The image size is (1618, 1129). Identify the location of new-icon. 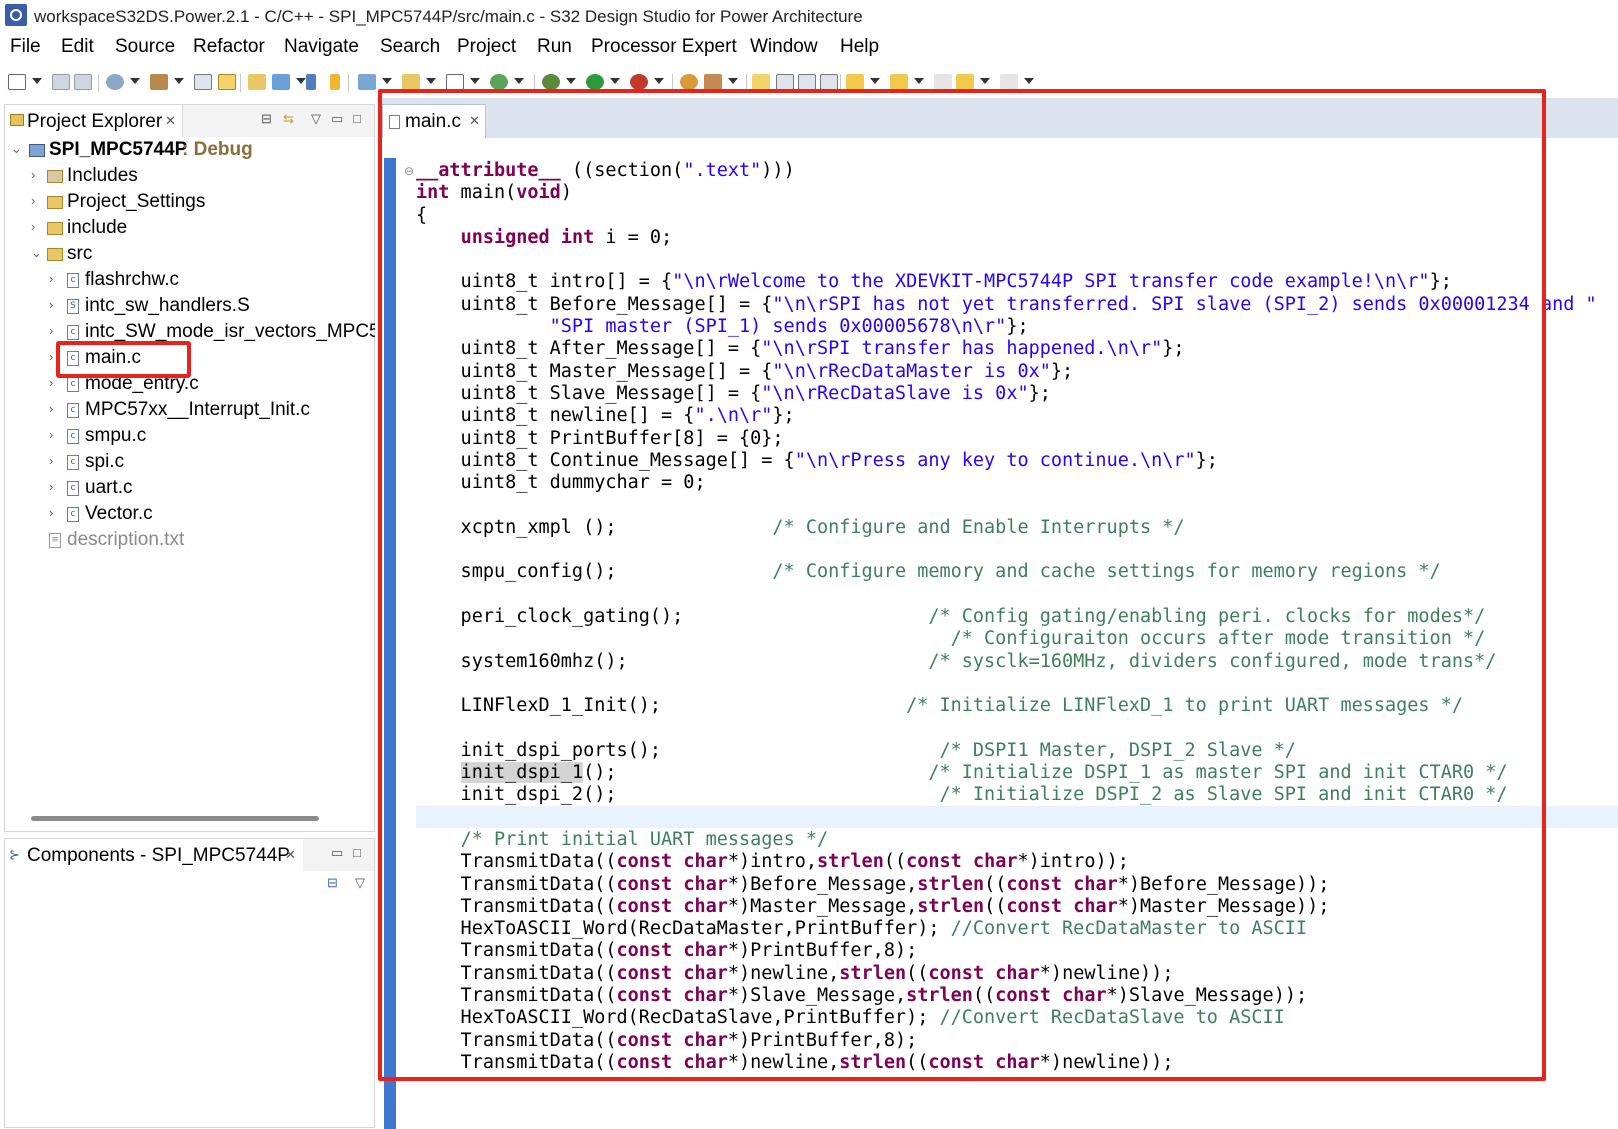
(17, 82).